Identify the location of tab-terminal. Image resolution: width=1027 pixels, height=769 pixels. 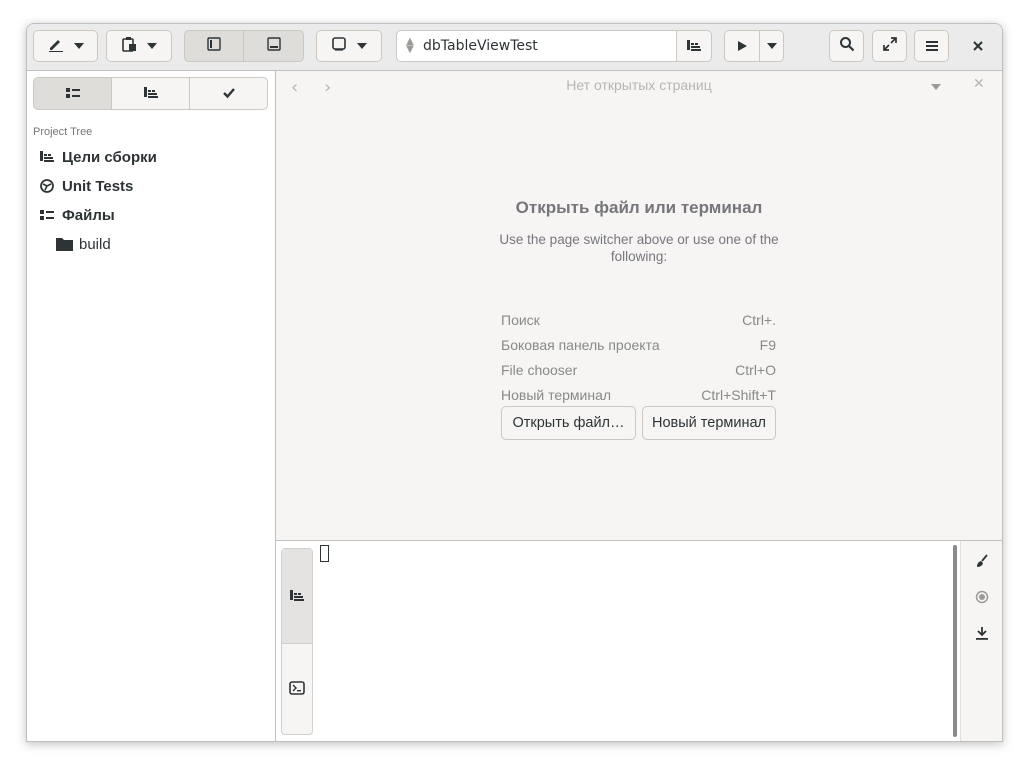
(297, 689).